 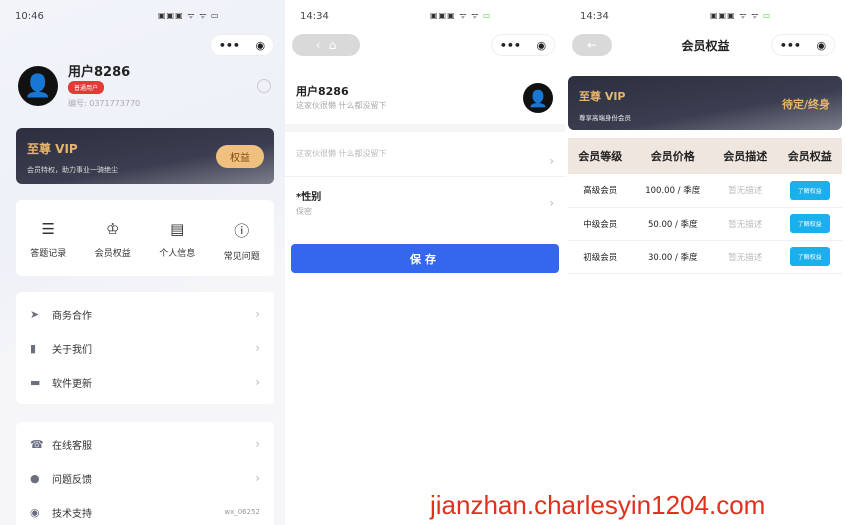 What do you see at coordinates (673, 257) in the screenshot?
I see `price-cell: 30.00 / 季度` at bounding box center [673, 257].